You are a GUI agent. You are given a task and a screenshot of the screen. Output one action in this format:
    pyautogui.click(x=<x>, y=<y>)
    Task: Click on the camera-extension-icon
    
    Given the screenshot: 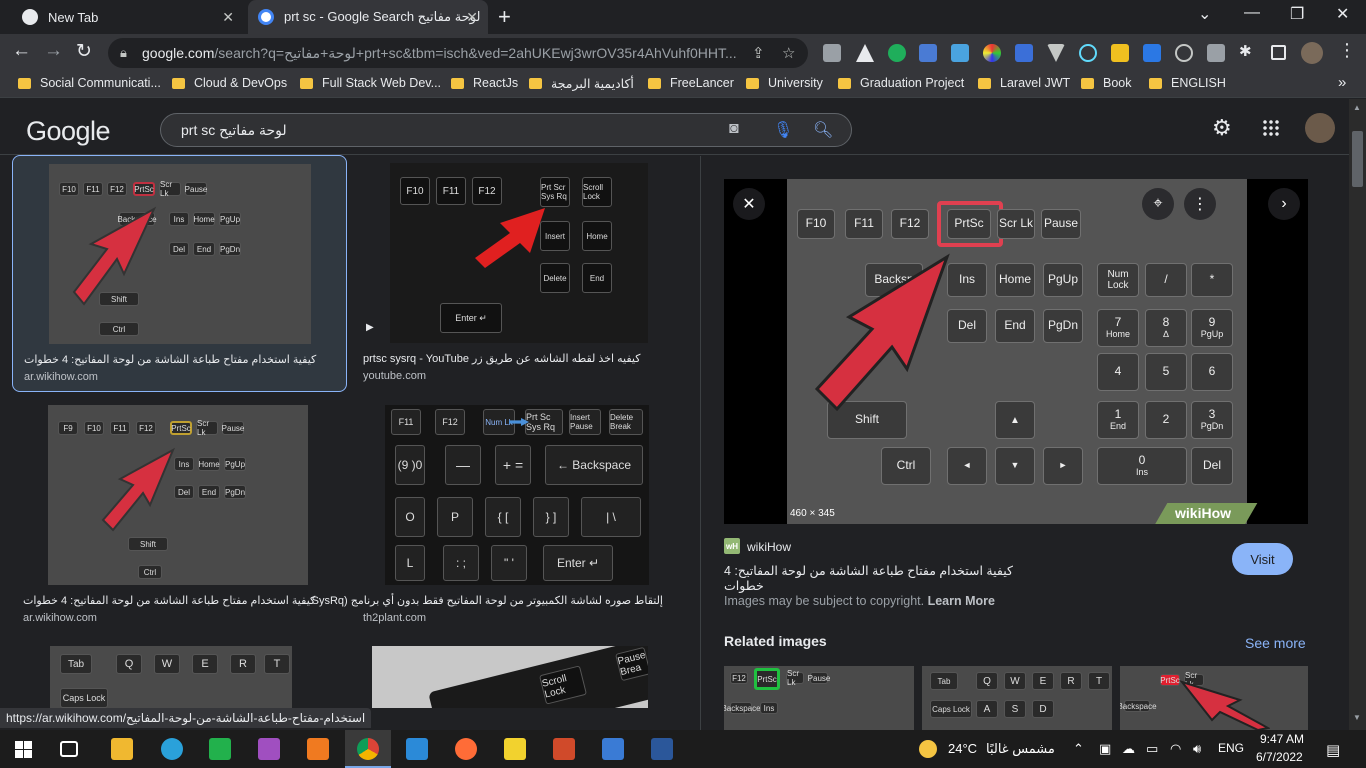 What is the action you would take?
    pyautogui.click(x=832, y=53)
    